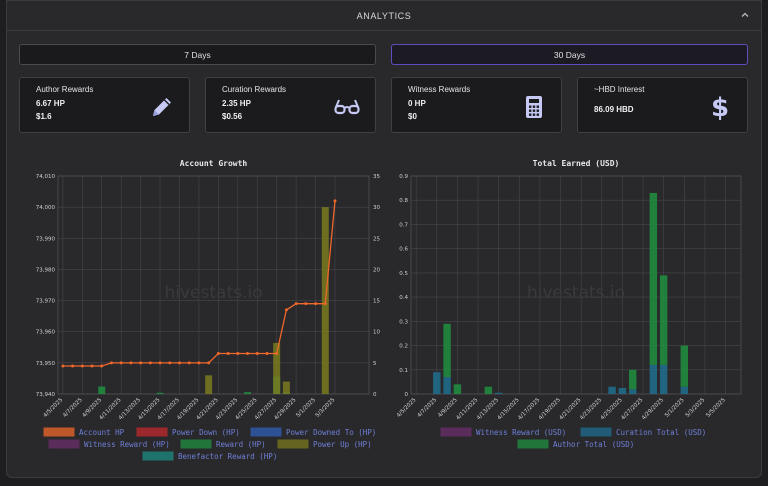  What do you see at coordinates (376, 239) in the screenshot?
I see `y2-tick-label: 25` at bounding box center [376, 239].